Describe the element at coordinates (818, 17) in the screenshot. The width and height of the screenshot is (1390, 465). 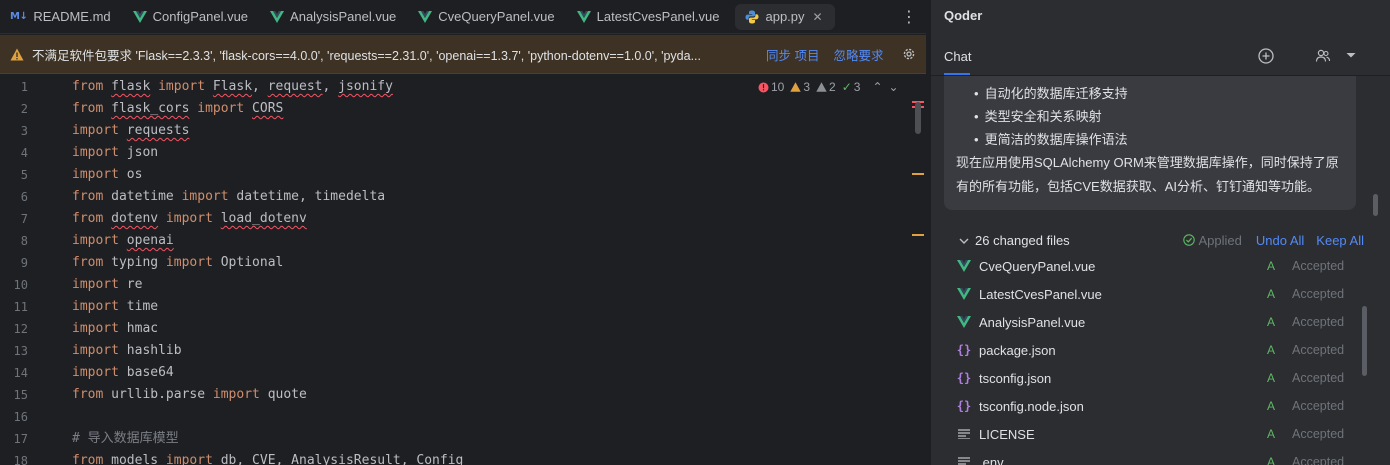
I see `close-icon: ✕` at that location.